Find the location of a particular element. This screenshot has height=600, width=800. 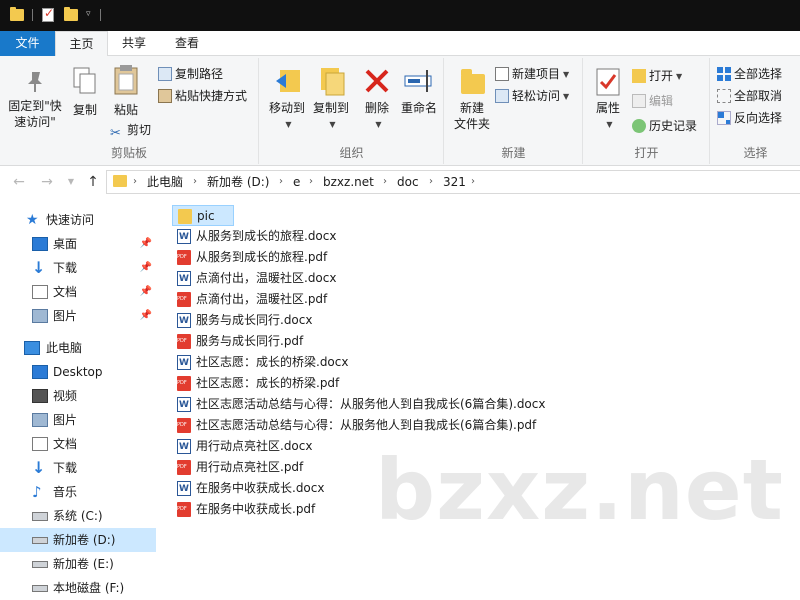

tab-view: 查看 is located at coordinates (187, 43).